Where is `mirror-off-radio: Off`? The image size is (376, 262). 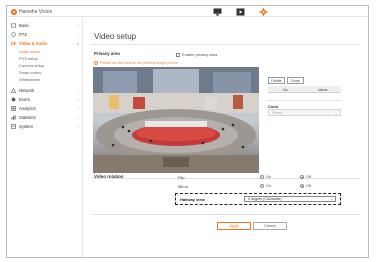 mirror-off-radio: Off is located at coordinates (305, 186).